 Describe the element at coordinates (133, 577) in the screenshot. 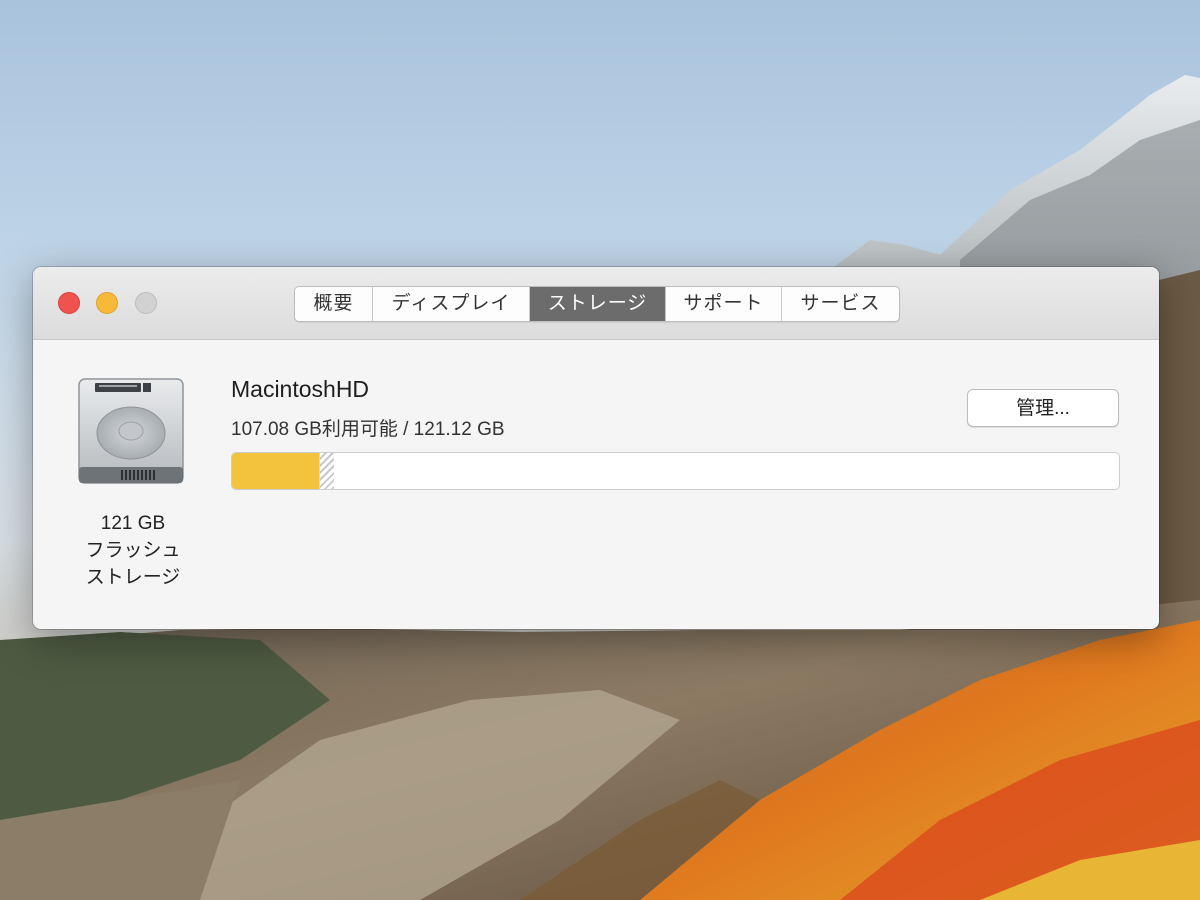

I see `drive-type-line2: ストレージ` at that location.